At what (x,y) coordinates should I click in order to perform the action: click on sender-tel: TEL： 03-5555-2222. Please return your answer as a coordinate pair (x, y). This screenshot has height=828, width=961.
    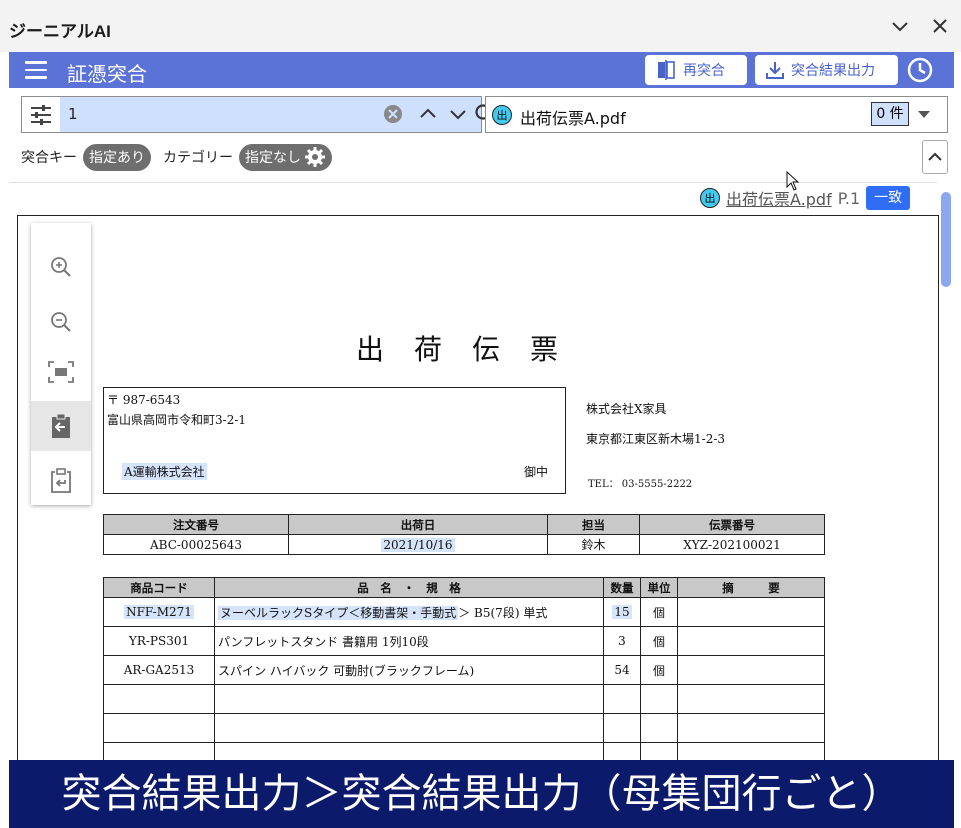
    Looking at the image, I should click on (640, 484).